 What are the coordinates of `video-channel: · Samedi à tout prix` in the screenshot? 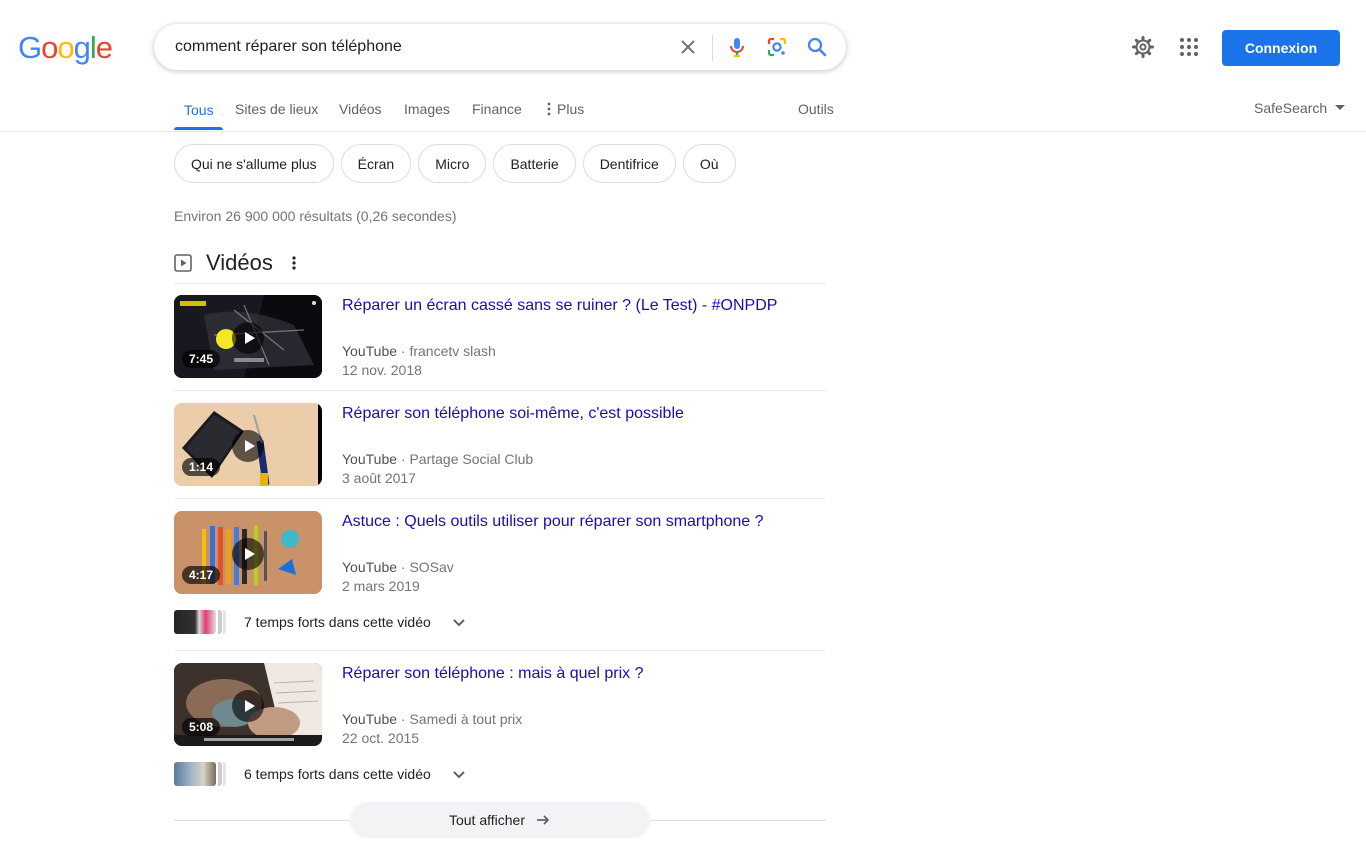 It's located at (461, 719).